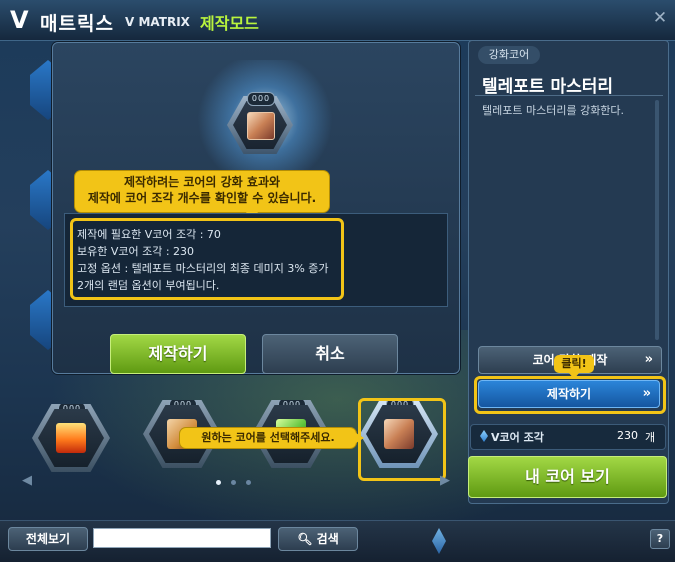 Image resolution: width=675 pixels, height=562 pixels. Describe the element at coordinates (509, 55) in the screenshot. I see `core-type-tag: 강화코어` at that location.